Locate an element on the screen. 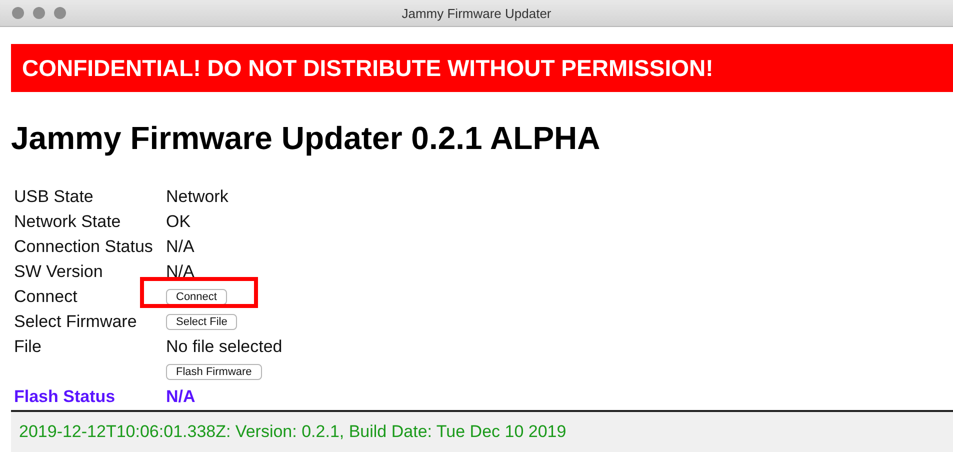 This screenshot has width=953, height=452. field-label: Select Firmware is located at coordinates (76, 322).